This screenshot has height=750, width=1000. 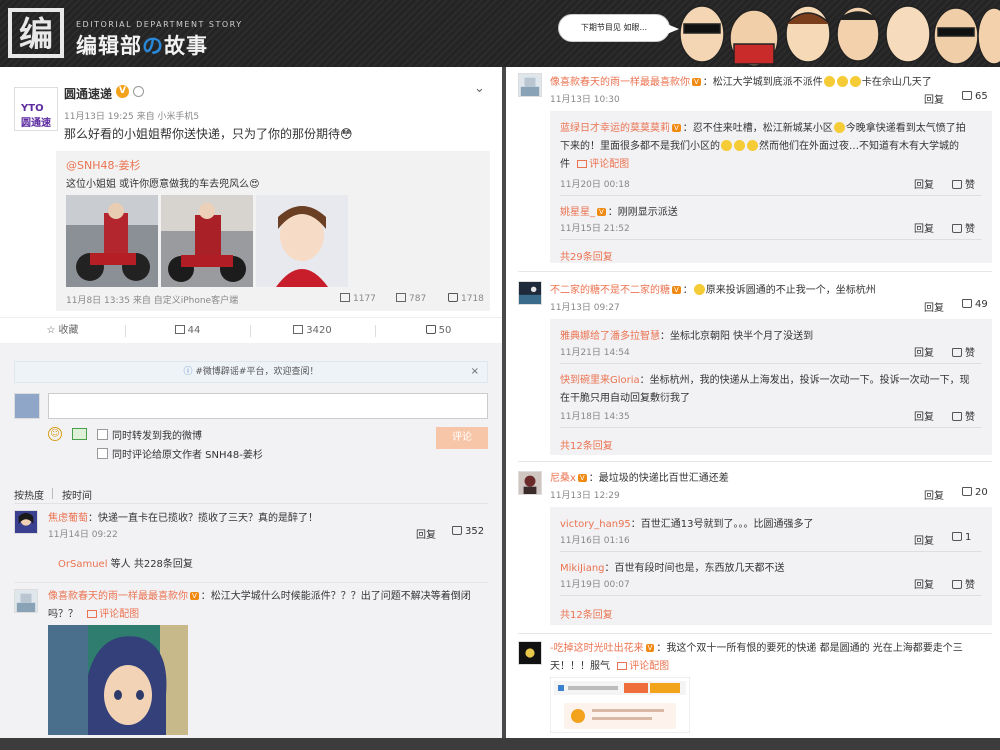 What do you see at coordinates (975, 96) in the screenshot?
I see `comment-like-button: 65` at bounding box center [975, 96].